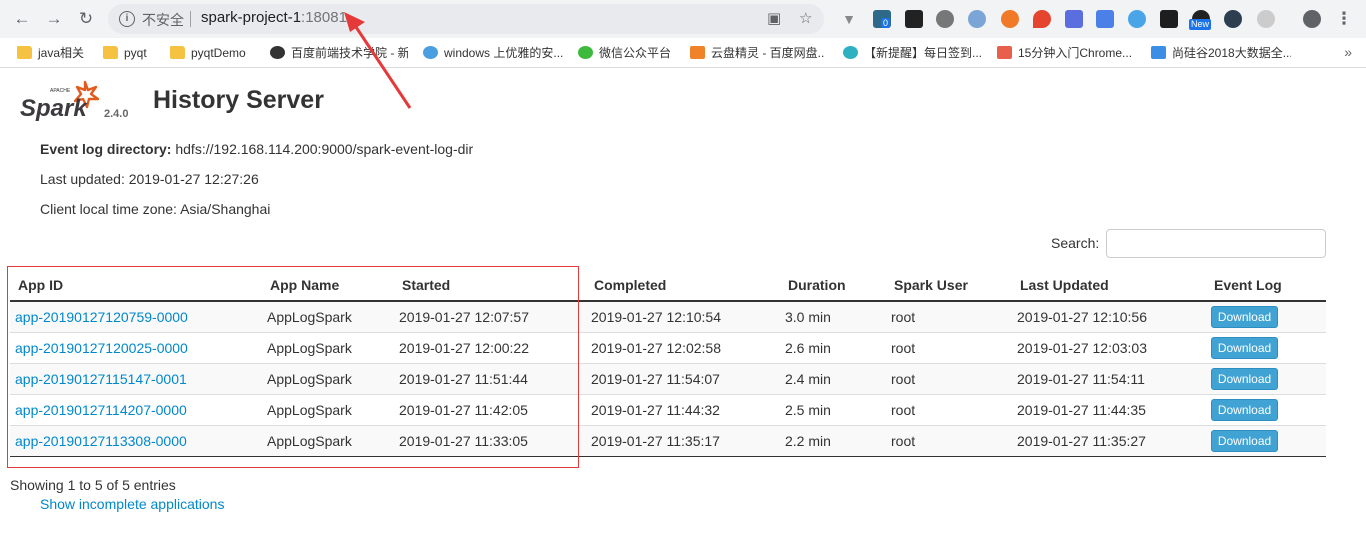 This screenshot has width=1366, height=549. What do you see at coordinates (683, 409) in the screenshot?
I see `completed-cell: 2019-01-27 11:44:32` at bounding box center [683, 409].